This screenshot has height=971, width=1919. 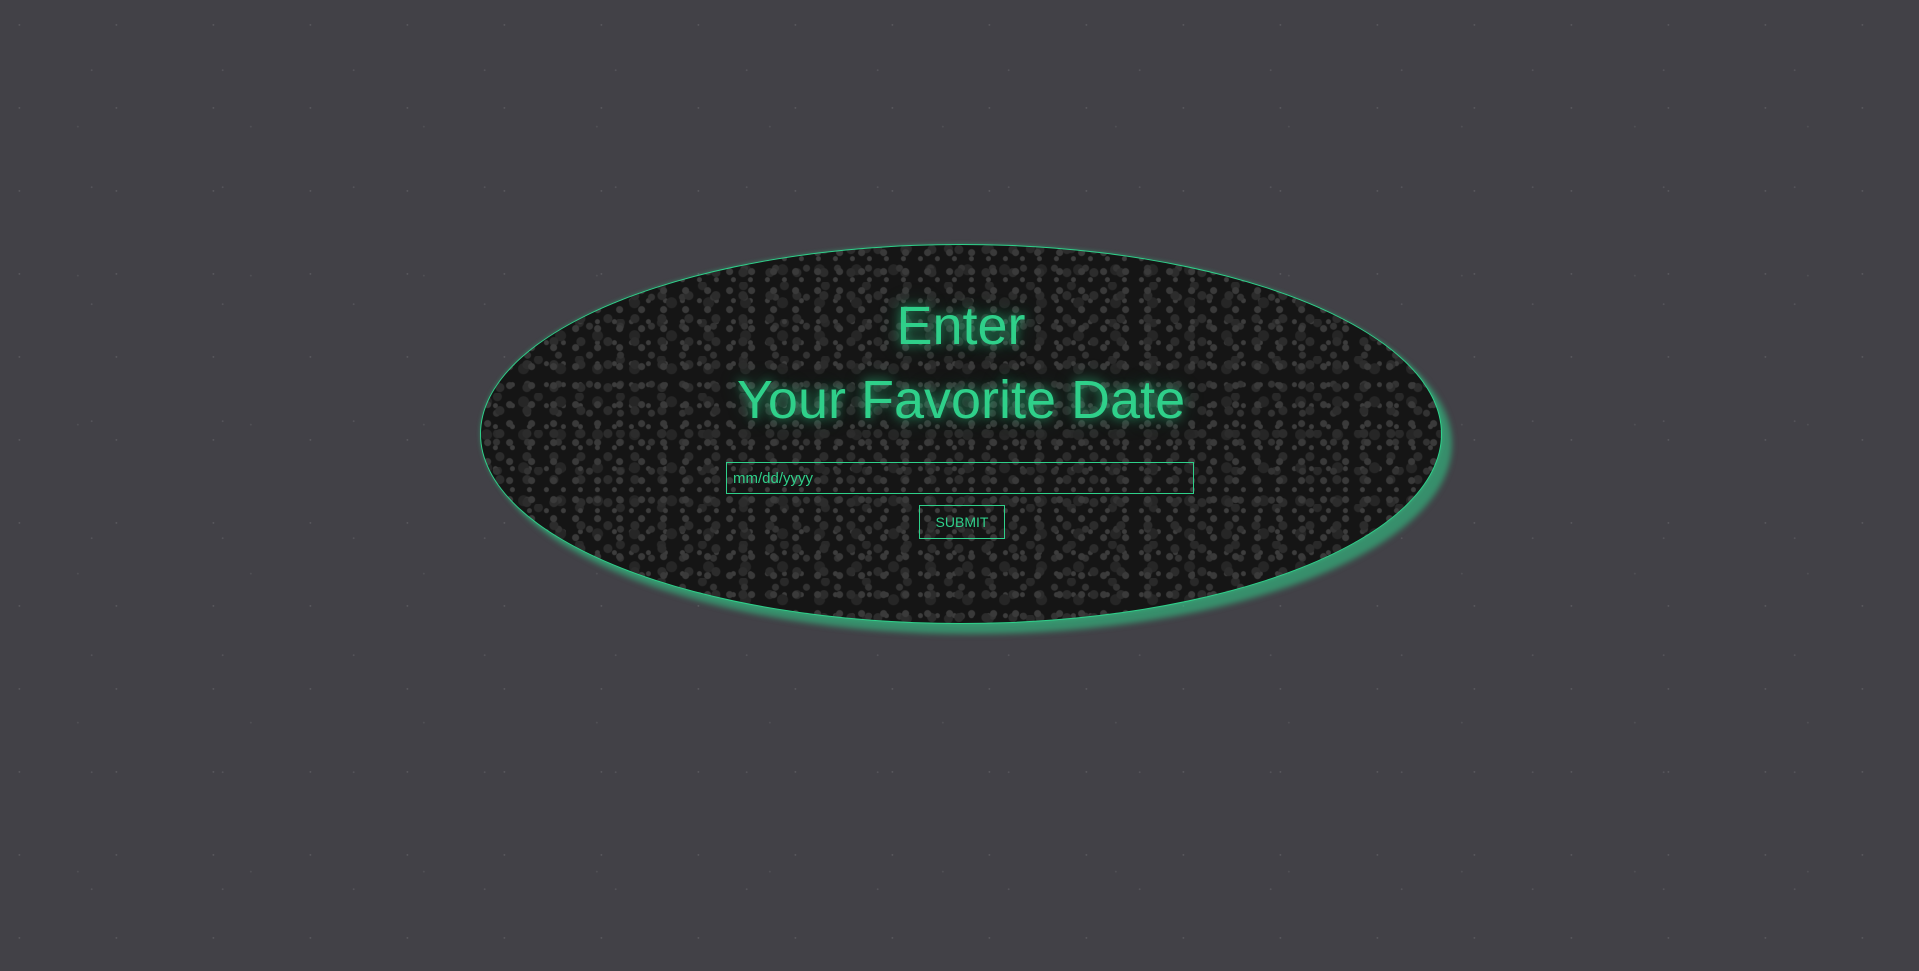 I want to click on title-favorite-date: Your Favorite Date, so click(x=961, y=400).